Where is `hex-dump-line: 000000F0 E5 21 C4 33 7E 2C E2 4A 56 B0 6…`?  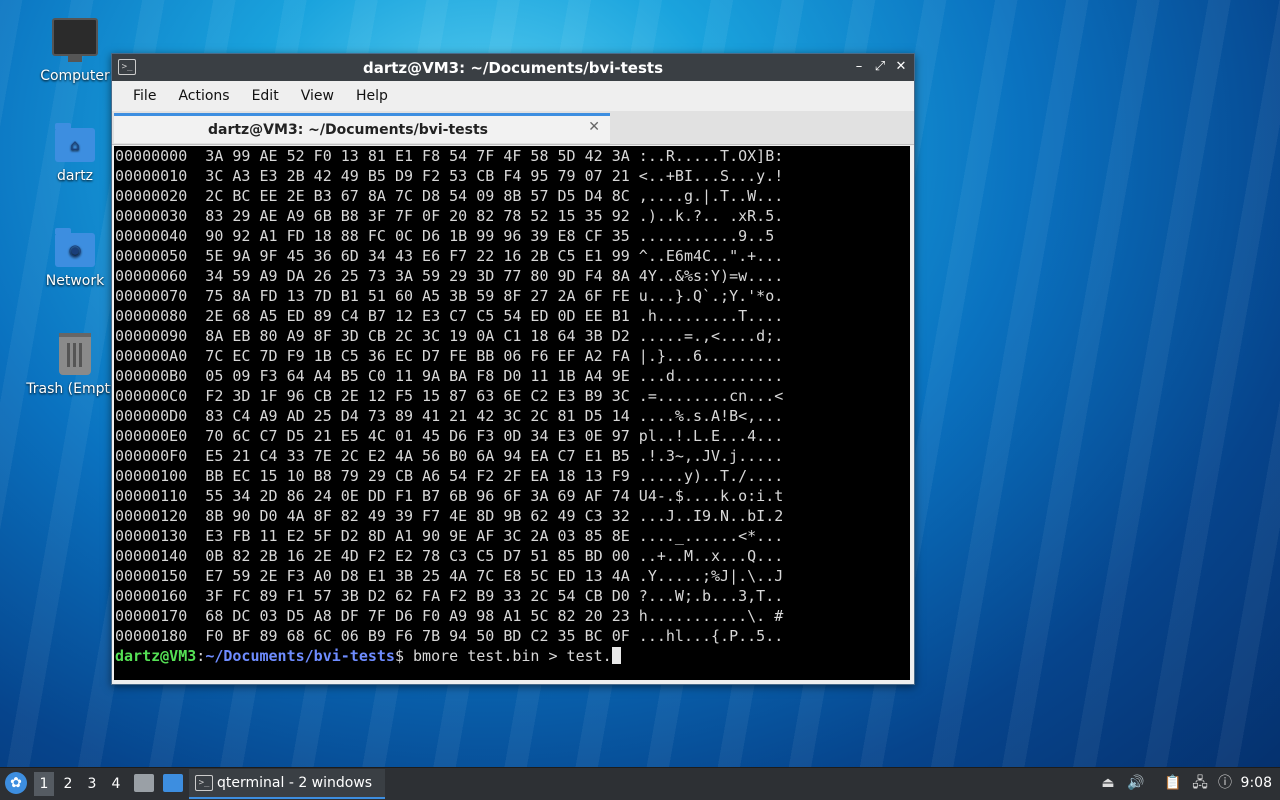 hex-dump-line: 000000F0 E5 21 C4 33 7E 2C E2 4A 56 B0 6… is located at coordinates (449, 456).